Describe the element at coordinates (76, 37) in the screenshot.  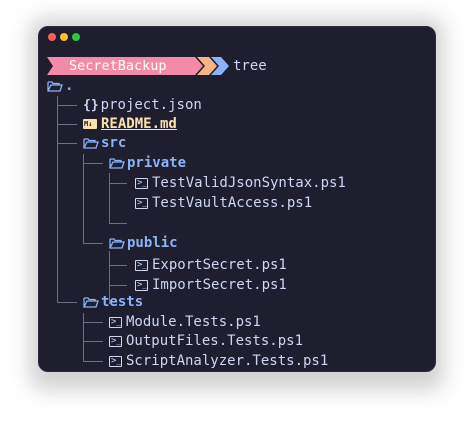
I see `maximize-button` at that location.